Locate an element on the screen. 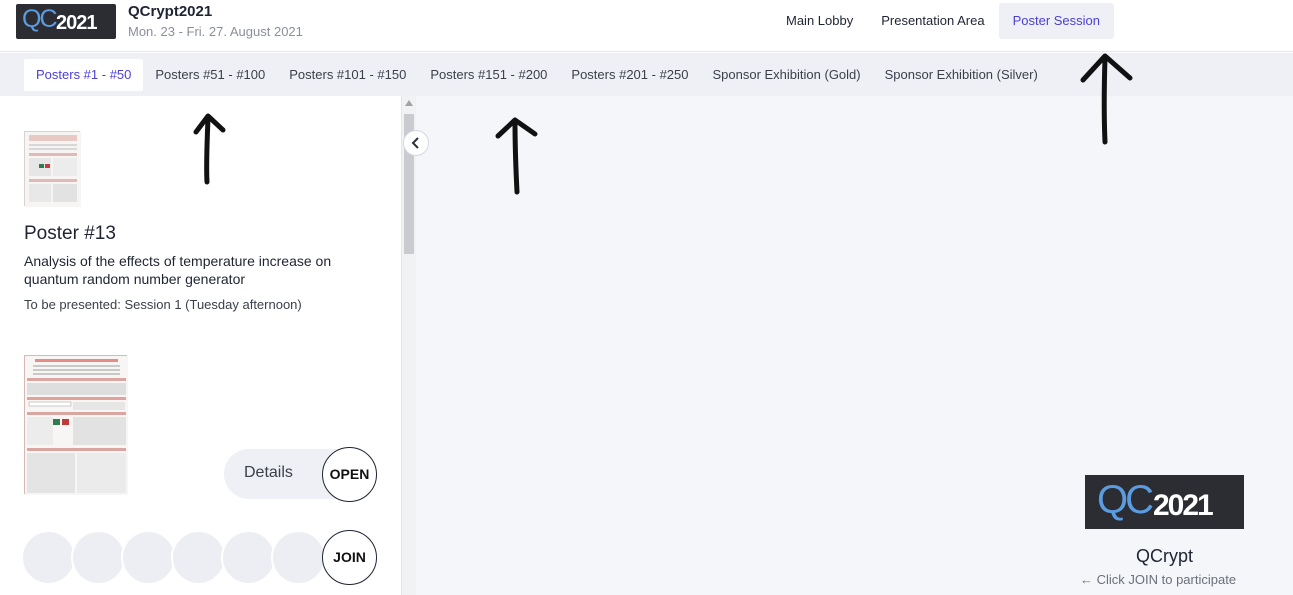 Image resolution: width=1293 pixels, height=595 pixels. poster-thumbnail-image is located at coordinates (53, 169).